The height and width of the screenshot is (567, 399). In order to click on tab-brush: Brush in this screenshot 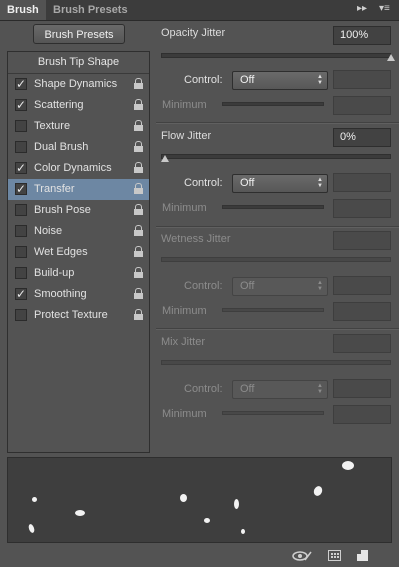, I will do `click(23, 10)`.